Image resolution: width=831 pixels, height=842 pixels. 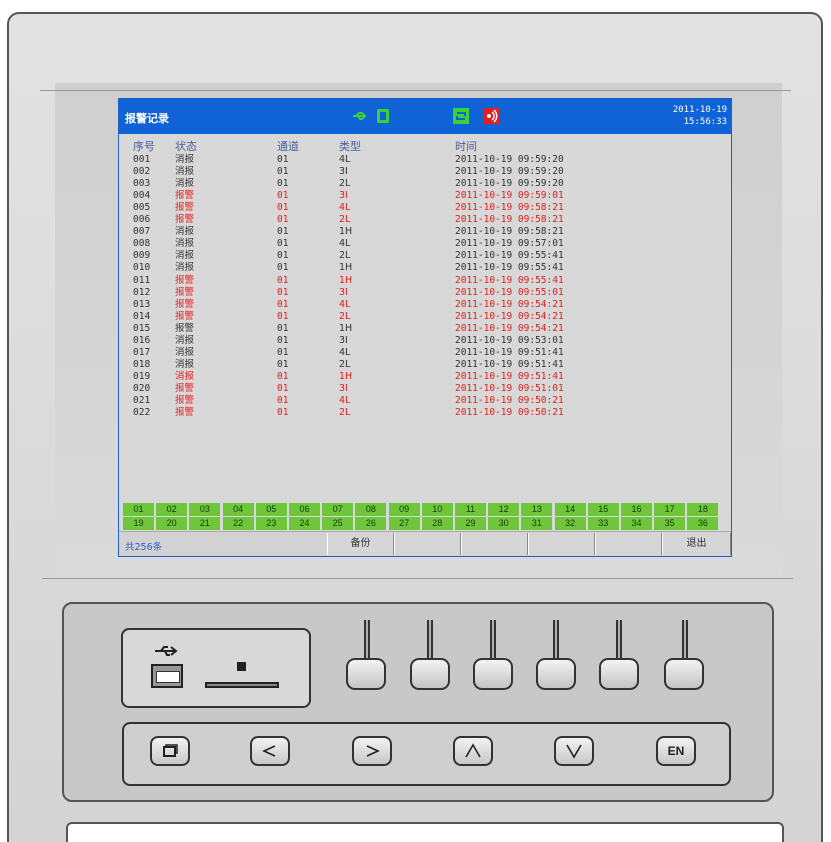 I want to click on channel-cell: 25, so click(x=338, y=523).